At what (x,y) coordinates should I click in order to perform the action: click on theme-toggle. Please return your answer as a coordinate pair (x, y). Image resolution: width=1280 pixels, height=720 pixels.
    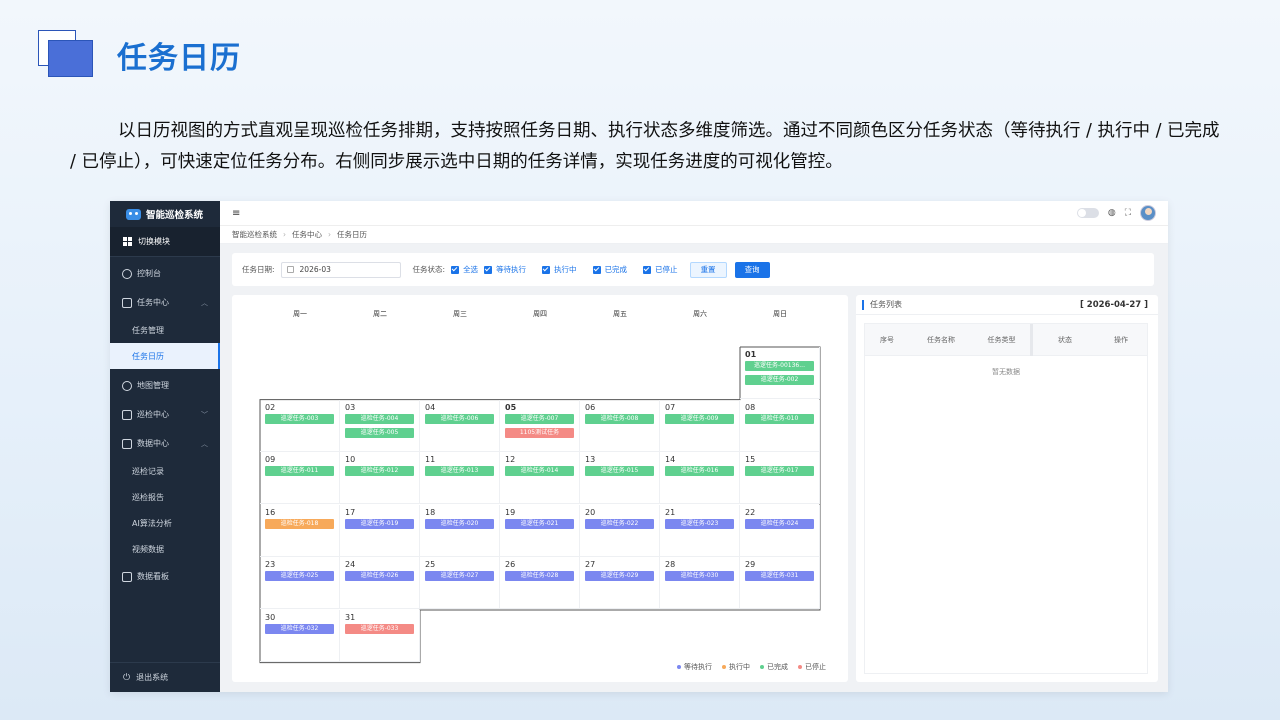
    Looking at the image, I should click on (1087, 213).